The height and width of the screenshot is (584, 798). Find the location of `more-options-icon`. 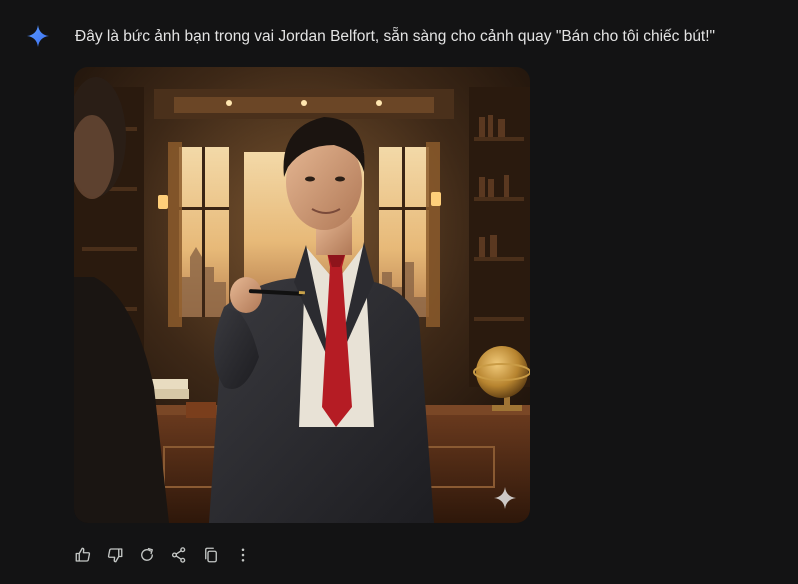

more-options-icon is located at coordinates (243, 555).